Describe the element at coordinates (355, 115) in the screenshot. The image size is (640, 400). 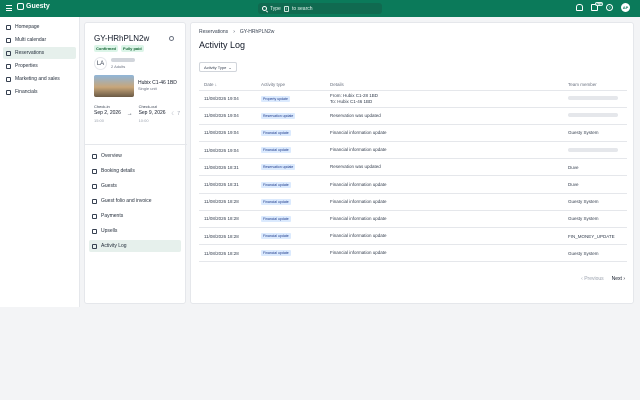
I see `details-line: Reservation was updated` at that location.